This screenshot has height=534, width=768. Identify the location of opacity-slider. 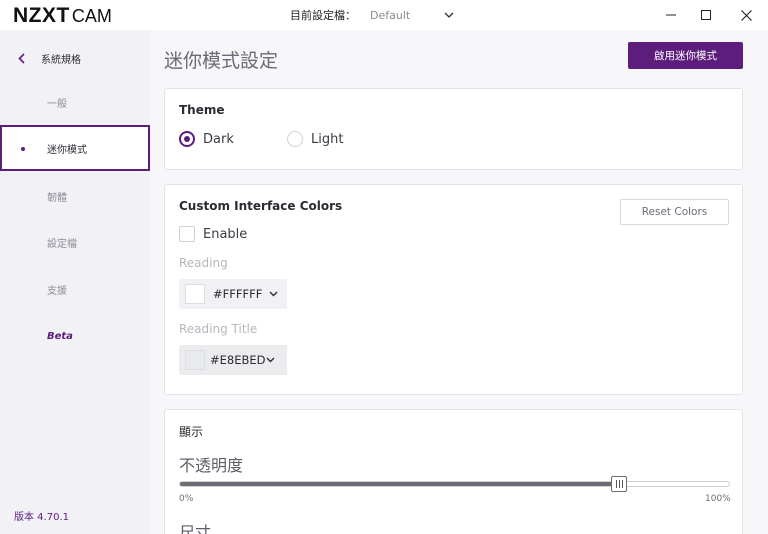
(454, 484).